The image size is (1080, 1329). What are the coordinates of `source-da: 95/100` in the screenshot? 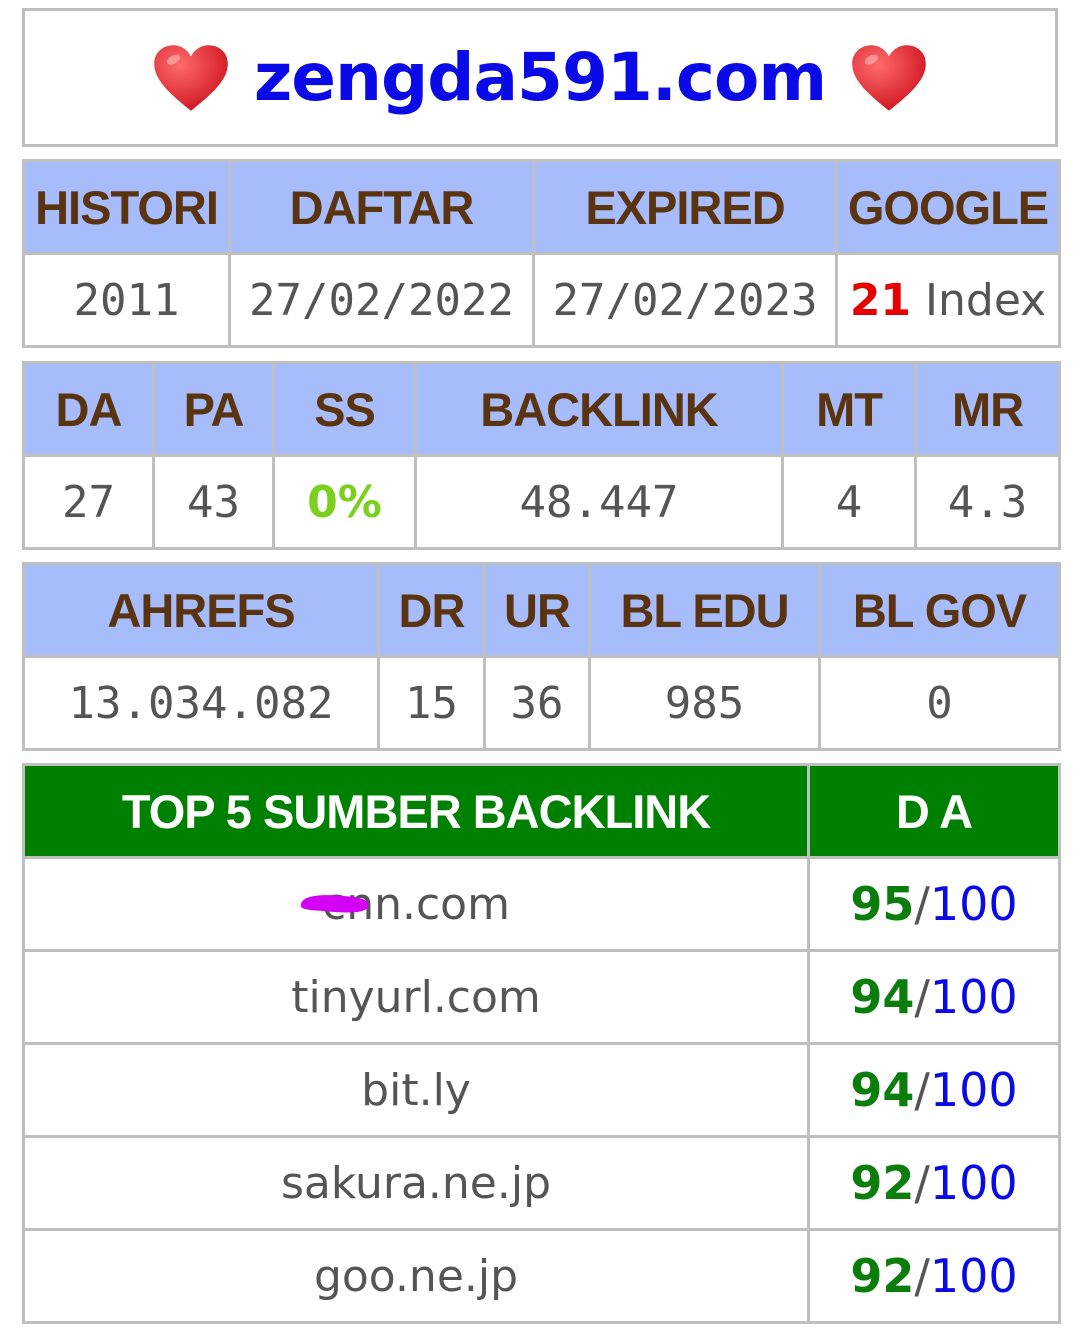 It's located at (934, 904).